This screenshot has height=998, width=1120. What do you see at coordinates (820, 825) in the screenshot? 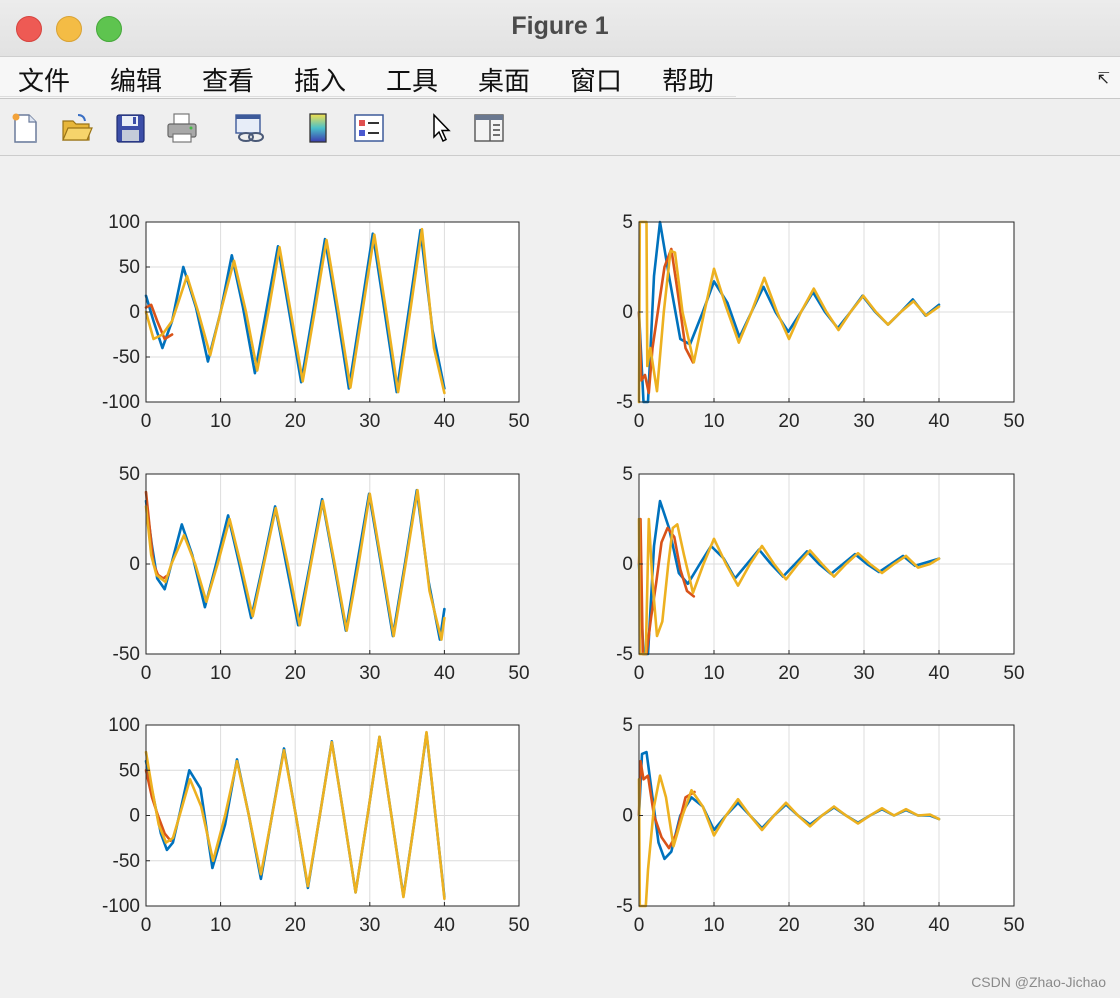
I see `subplot-6: 0 10 20 30 40 5050-5` at bounding box center [820, 825].